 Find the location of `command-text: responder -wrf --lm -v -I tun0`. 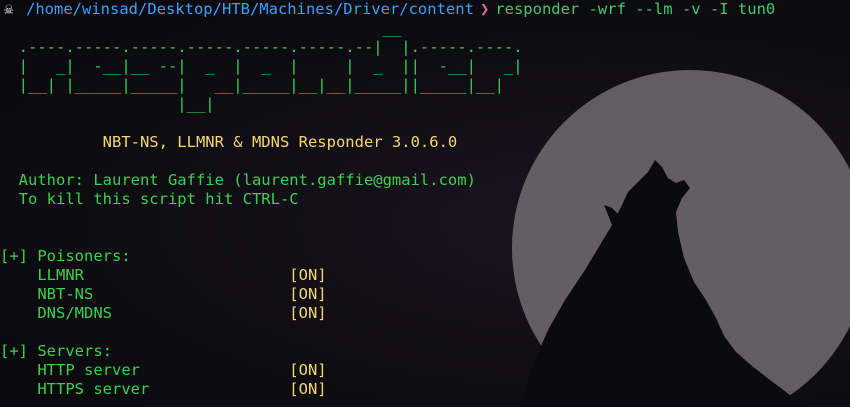

command-text: responder -wrf --lm -v -I tun0 is located at coordinates (635, 9).